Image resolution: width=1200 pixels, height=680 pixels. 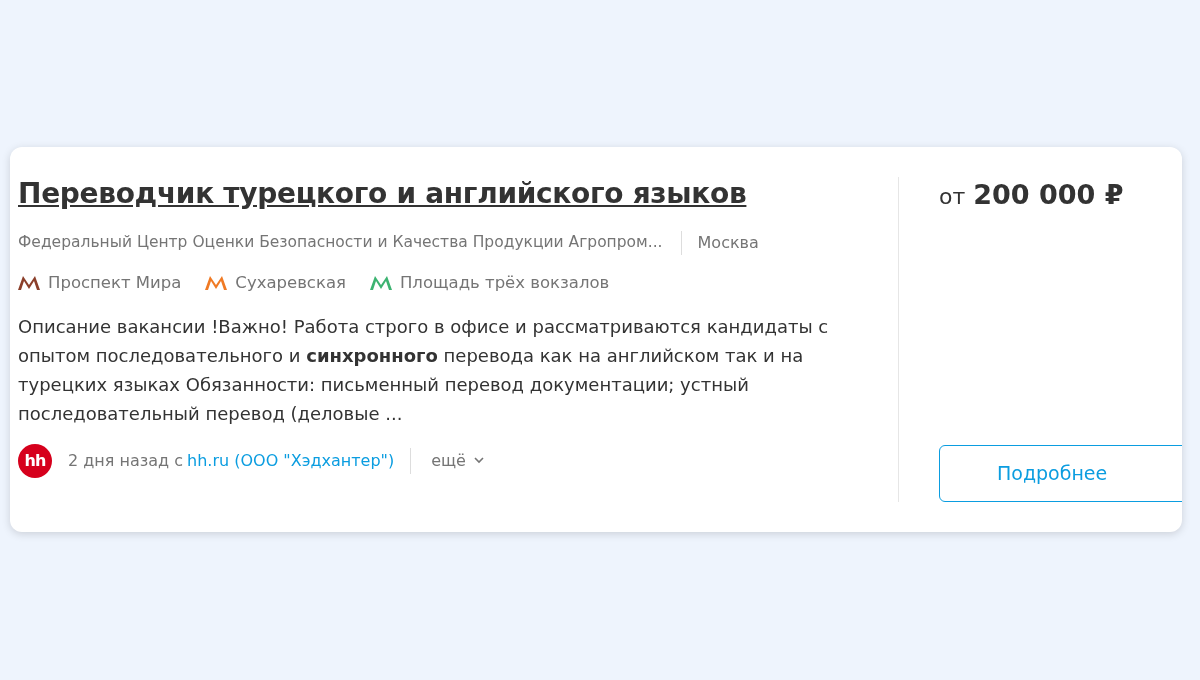 What do you see at coordinates (478, 461) in the screenshot?
I see `chevron-down-icon` at bounding box center [478, 461].